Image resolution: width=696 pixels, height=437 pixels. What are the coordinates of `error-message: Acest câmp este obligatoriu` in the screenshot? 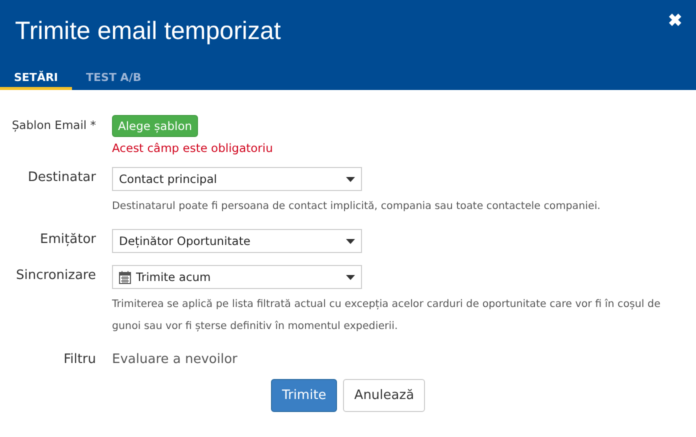 It's located at (192, 148).